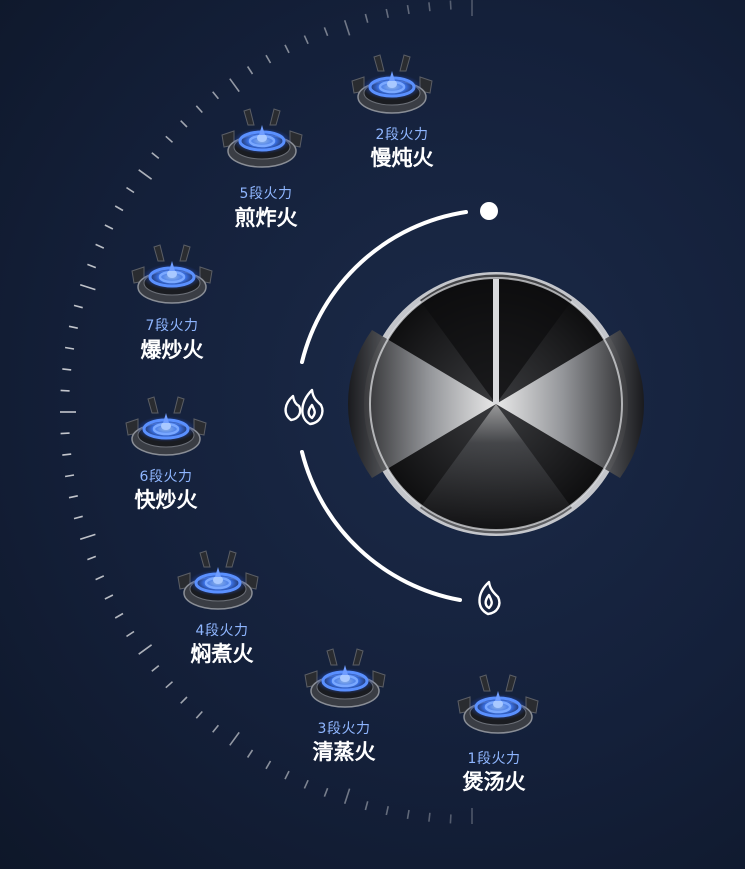 The width and height of the screenshot is (745, 869). Describe the element at coordinates (304, 407) in the screenshot. I see `double-flame-icon` at that location.